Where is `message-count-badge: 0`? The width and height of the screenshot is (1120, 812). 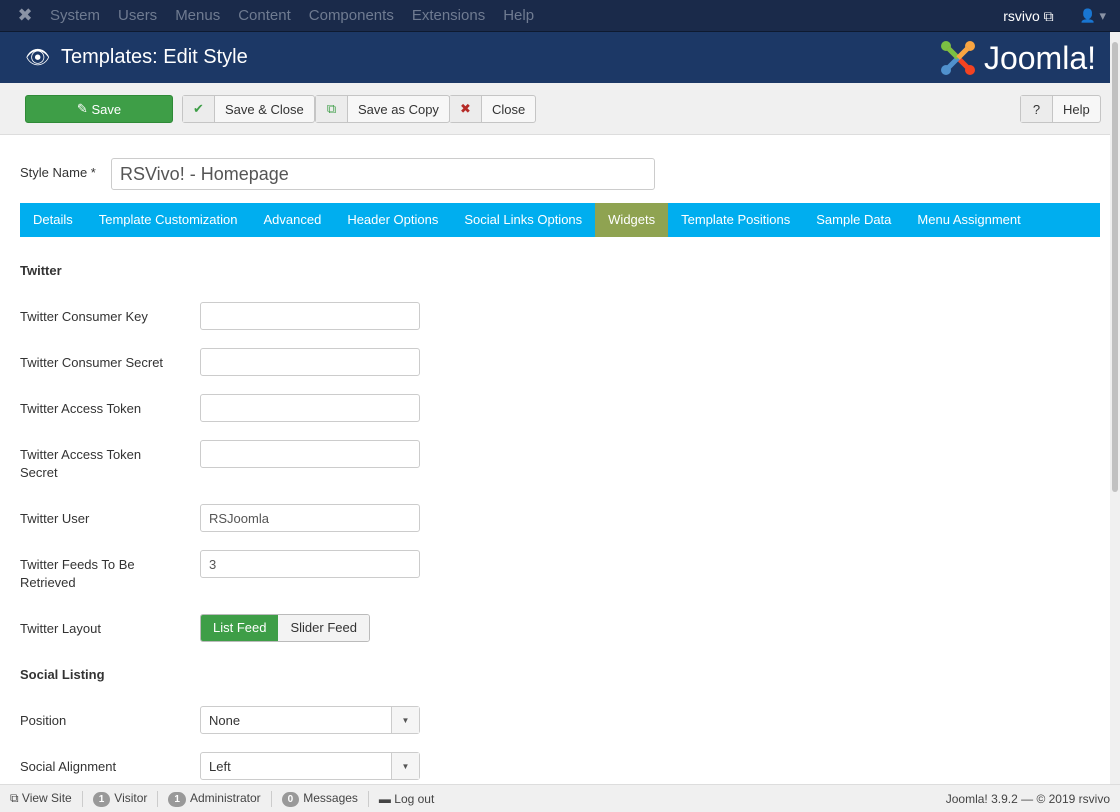
message-count-badge: 0 is located at coordinates (290, 799).